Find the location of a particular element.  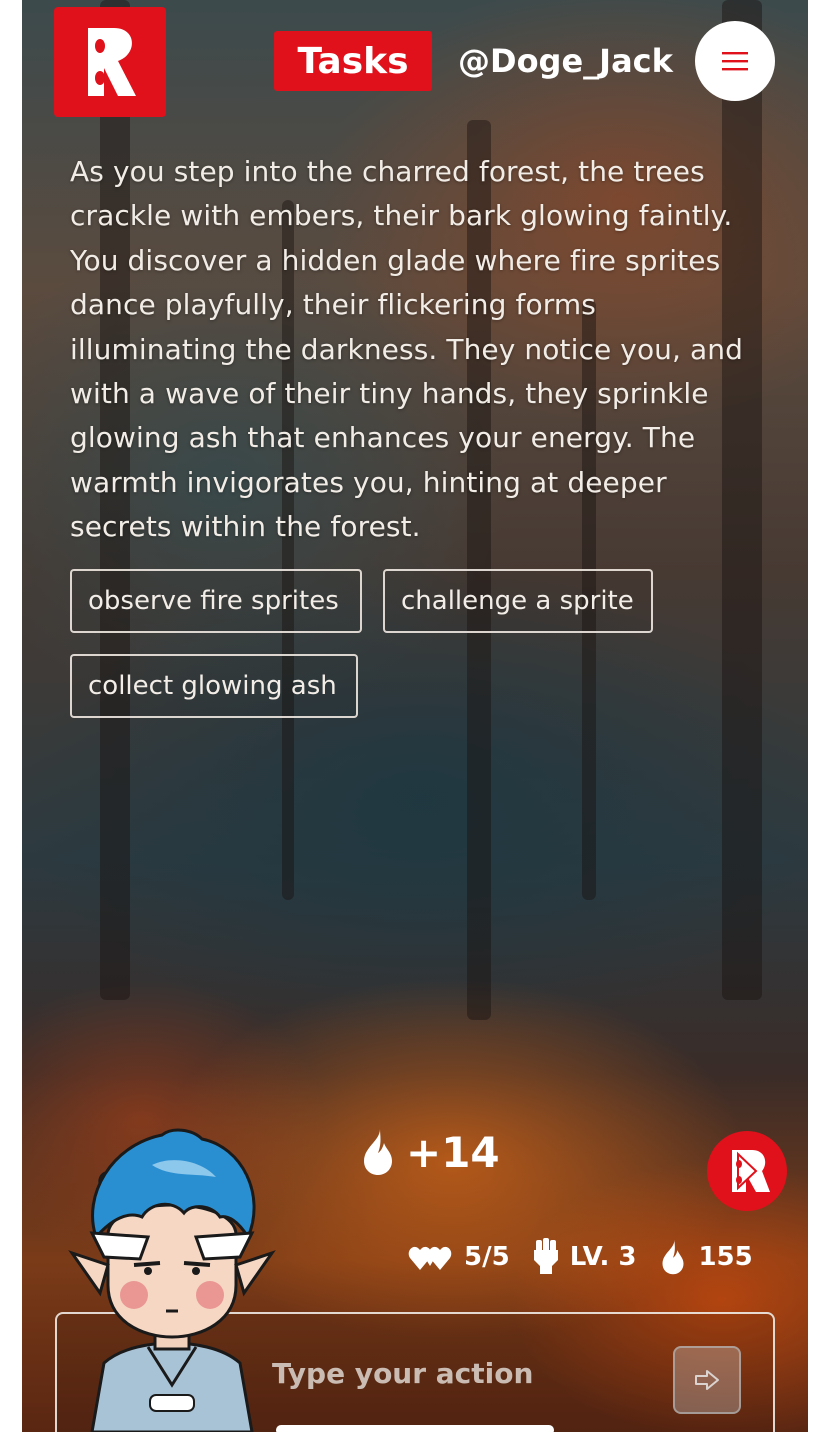

home-indicator is located at coordinates (415, 1428).